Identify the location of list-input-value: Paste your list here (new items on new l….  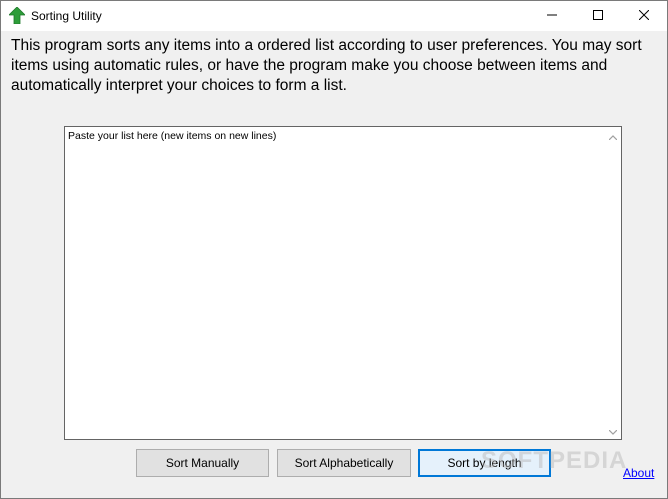
(172, 136).